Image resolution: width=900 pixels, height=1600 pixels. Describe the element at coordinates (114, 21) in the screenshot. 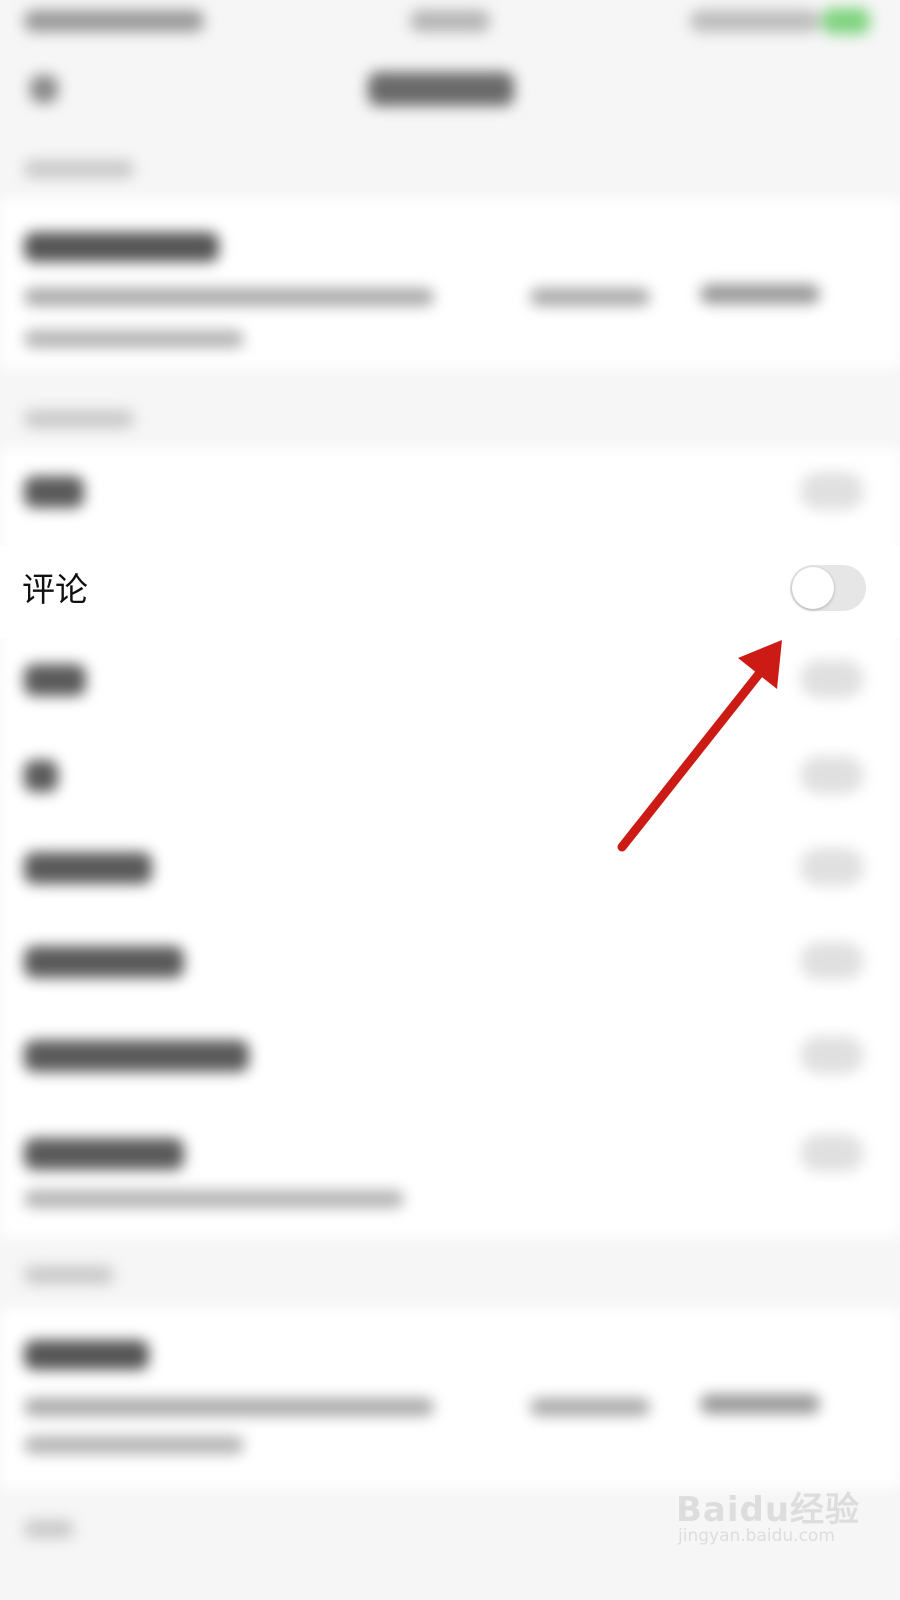

I see `status-bar-time` at that location.